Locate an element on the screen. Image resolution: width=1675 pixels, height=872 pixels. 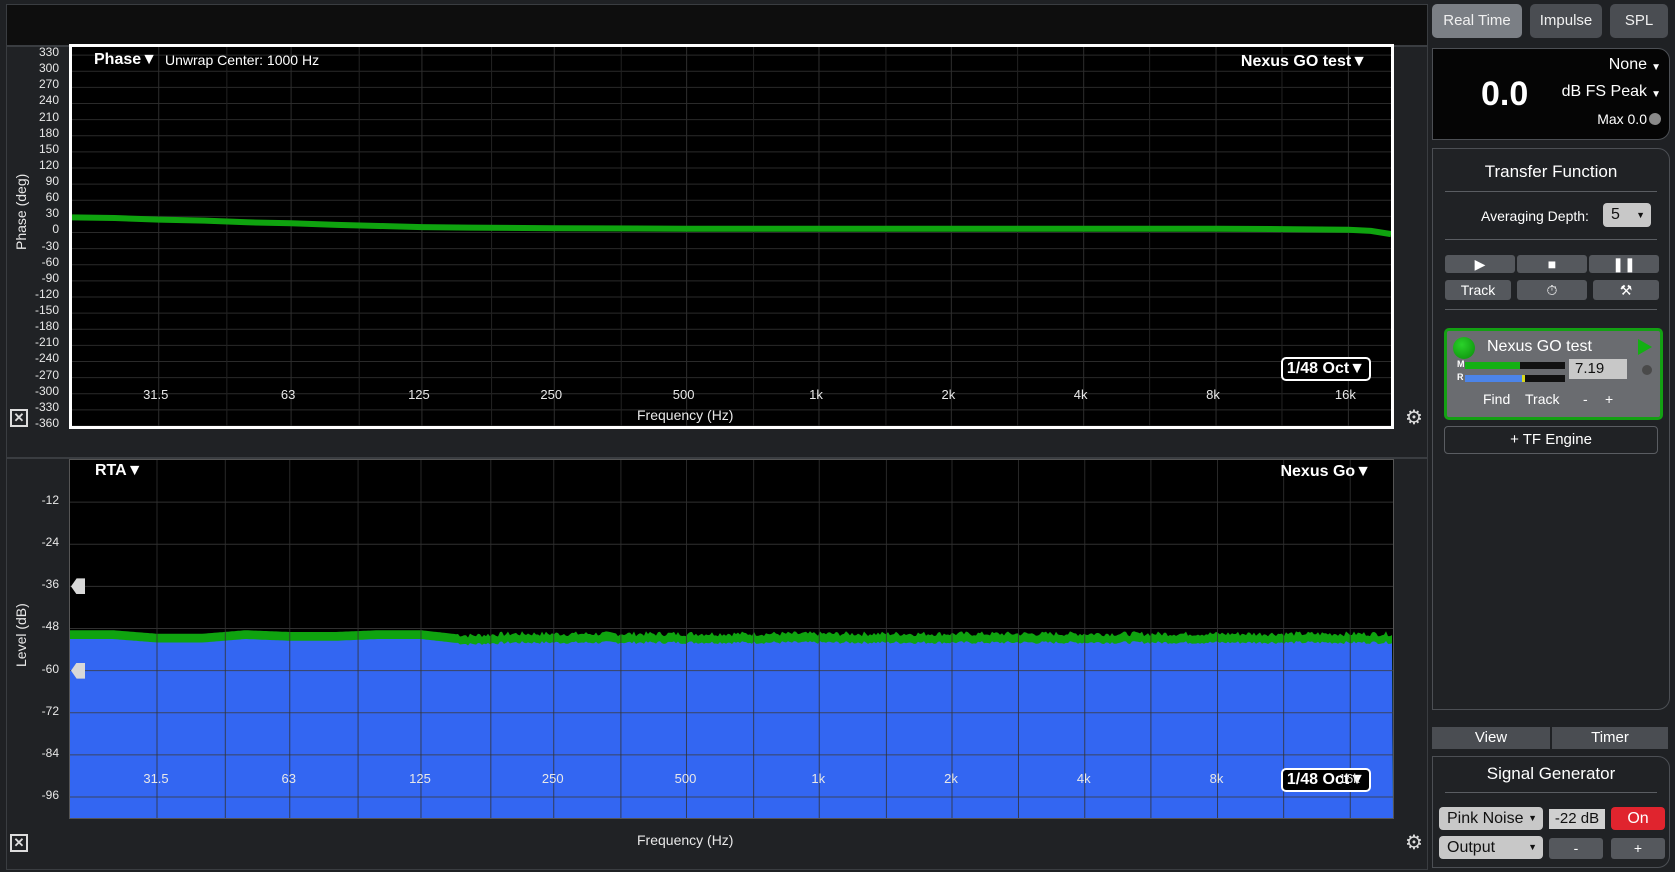
rta-x-tick-label: 4k is located at coordinates (1083, 778).